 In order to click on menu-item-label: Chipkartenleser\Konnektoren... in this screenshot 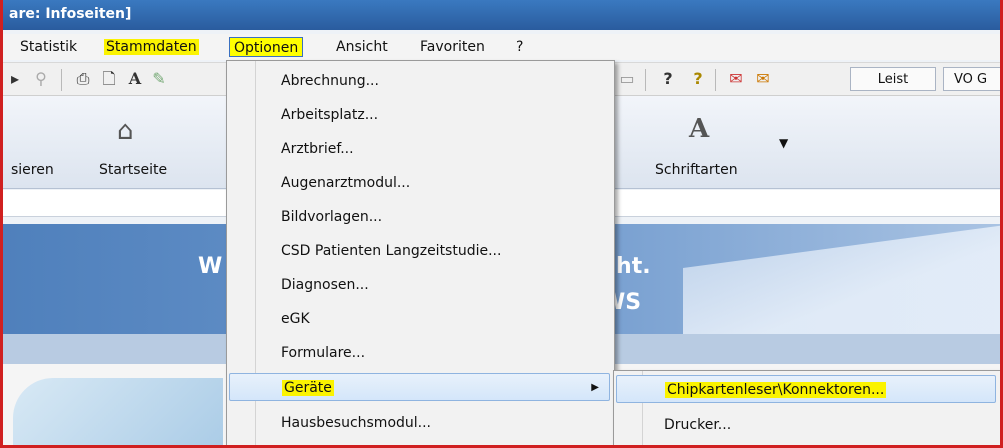, I will do `click(776, 390)`.